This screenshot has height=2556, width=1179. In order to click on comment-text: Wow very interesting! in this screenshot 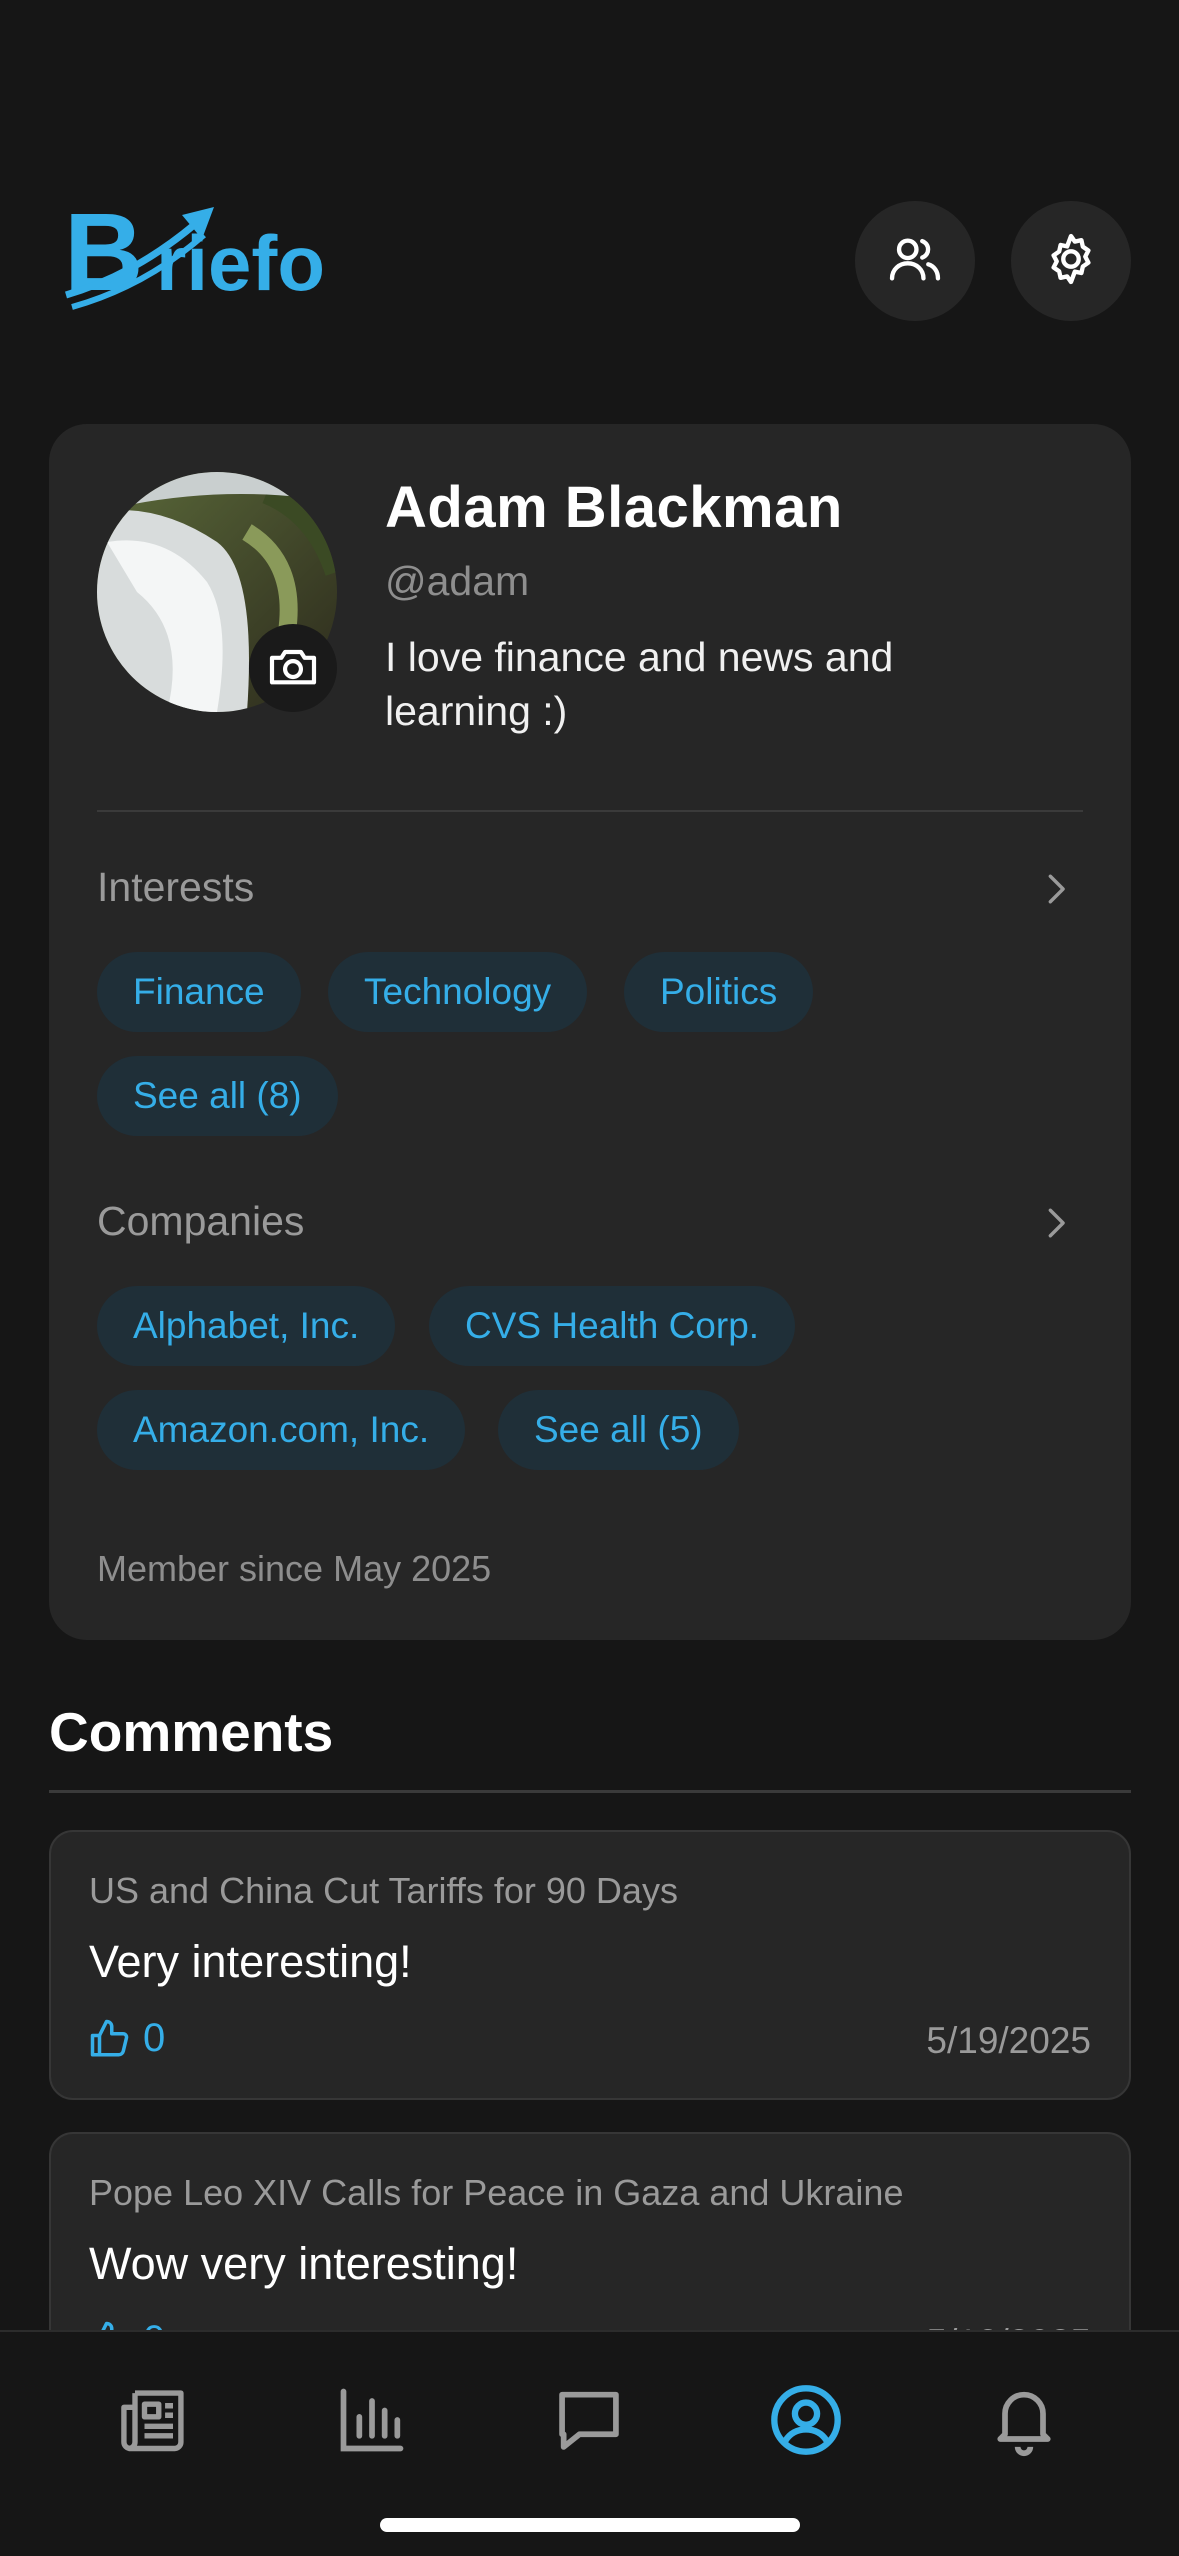, I will do `click(304, 2263)`.